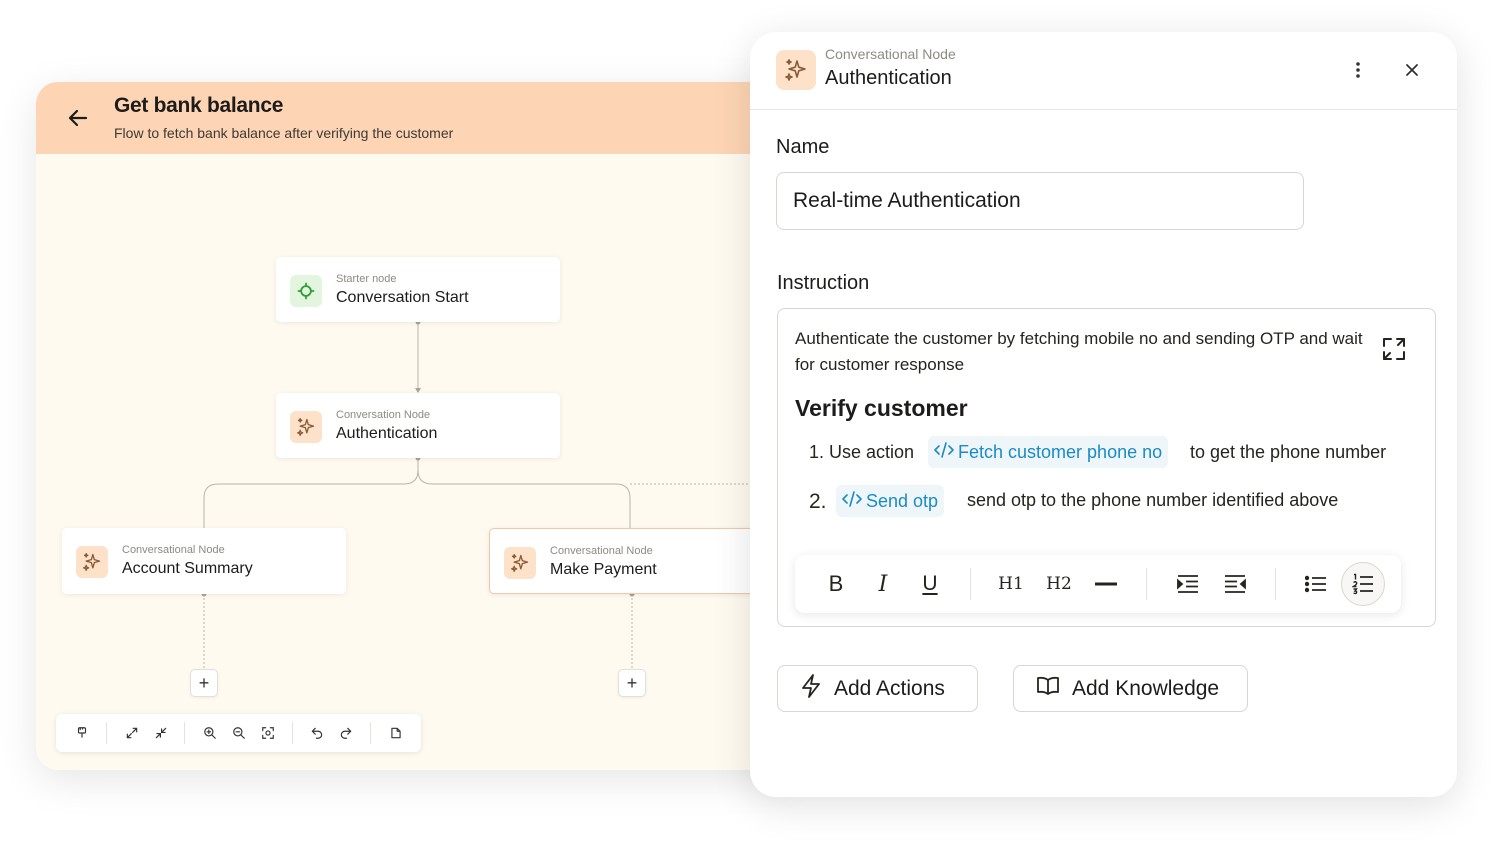 This screenshot has width=1500, height=844. I want to click on node-name-label: Account Summary, so click(187, 568).